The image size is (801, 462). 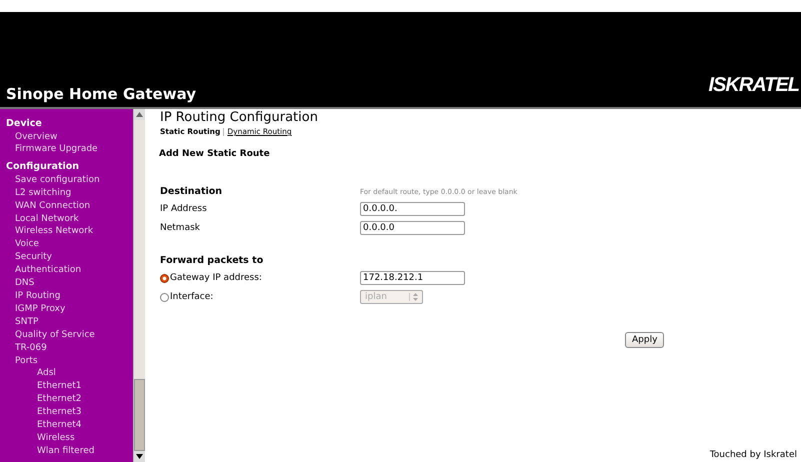 What do you see at coordinates (69, 387) in the screenshot?
I see `menu-link: Ethernet1` at bounding box center [69, 387].